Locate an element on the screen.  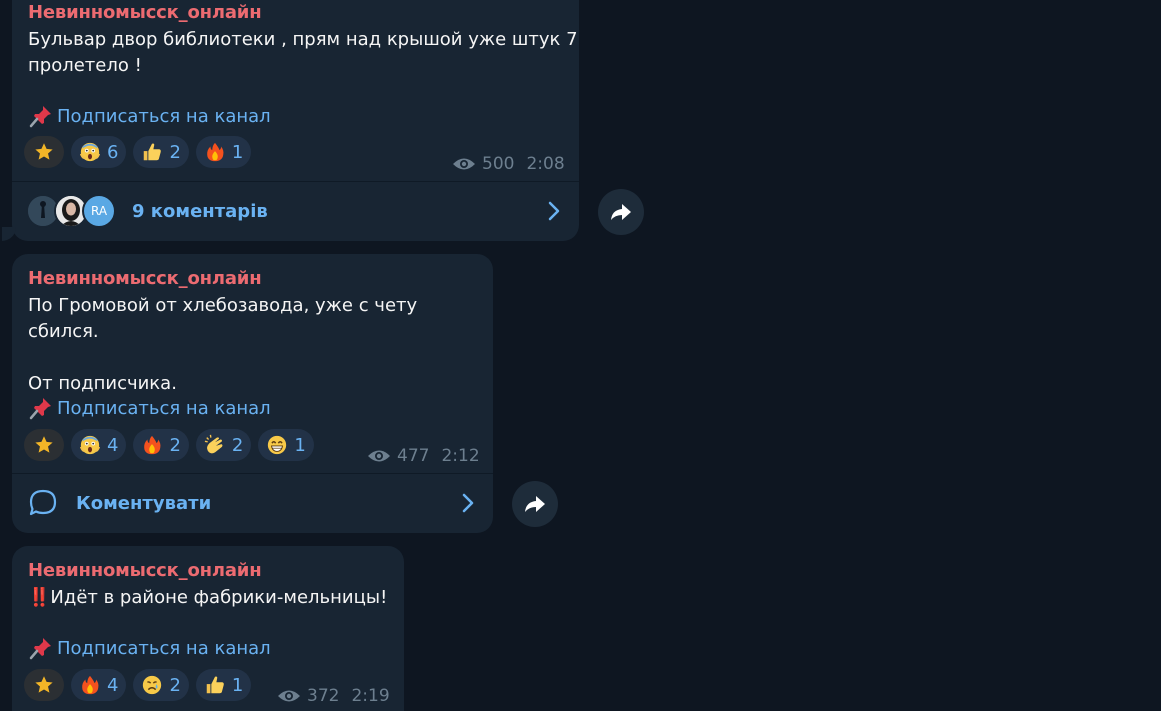
avatar: RA is located at coordinates (99, 211).